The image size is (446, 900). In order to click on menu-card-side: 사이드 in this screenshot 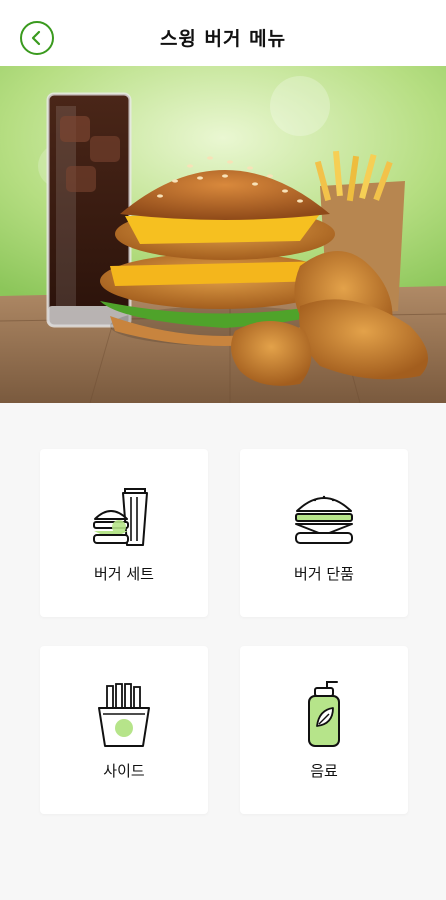, I will do `click(124, 730)`.